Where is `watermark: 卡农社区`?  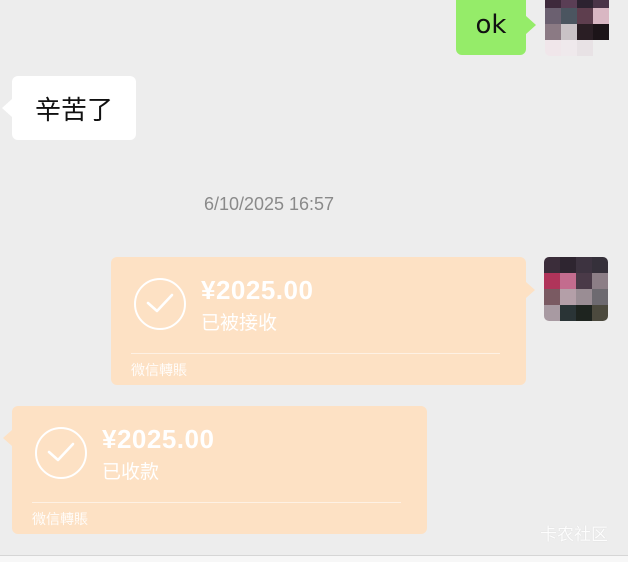
watermark: 卡农社区 is located at coordinates (574, 535).